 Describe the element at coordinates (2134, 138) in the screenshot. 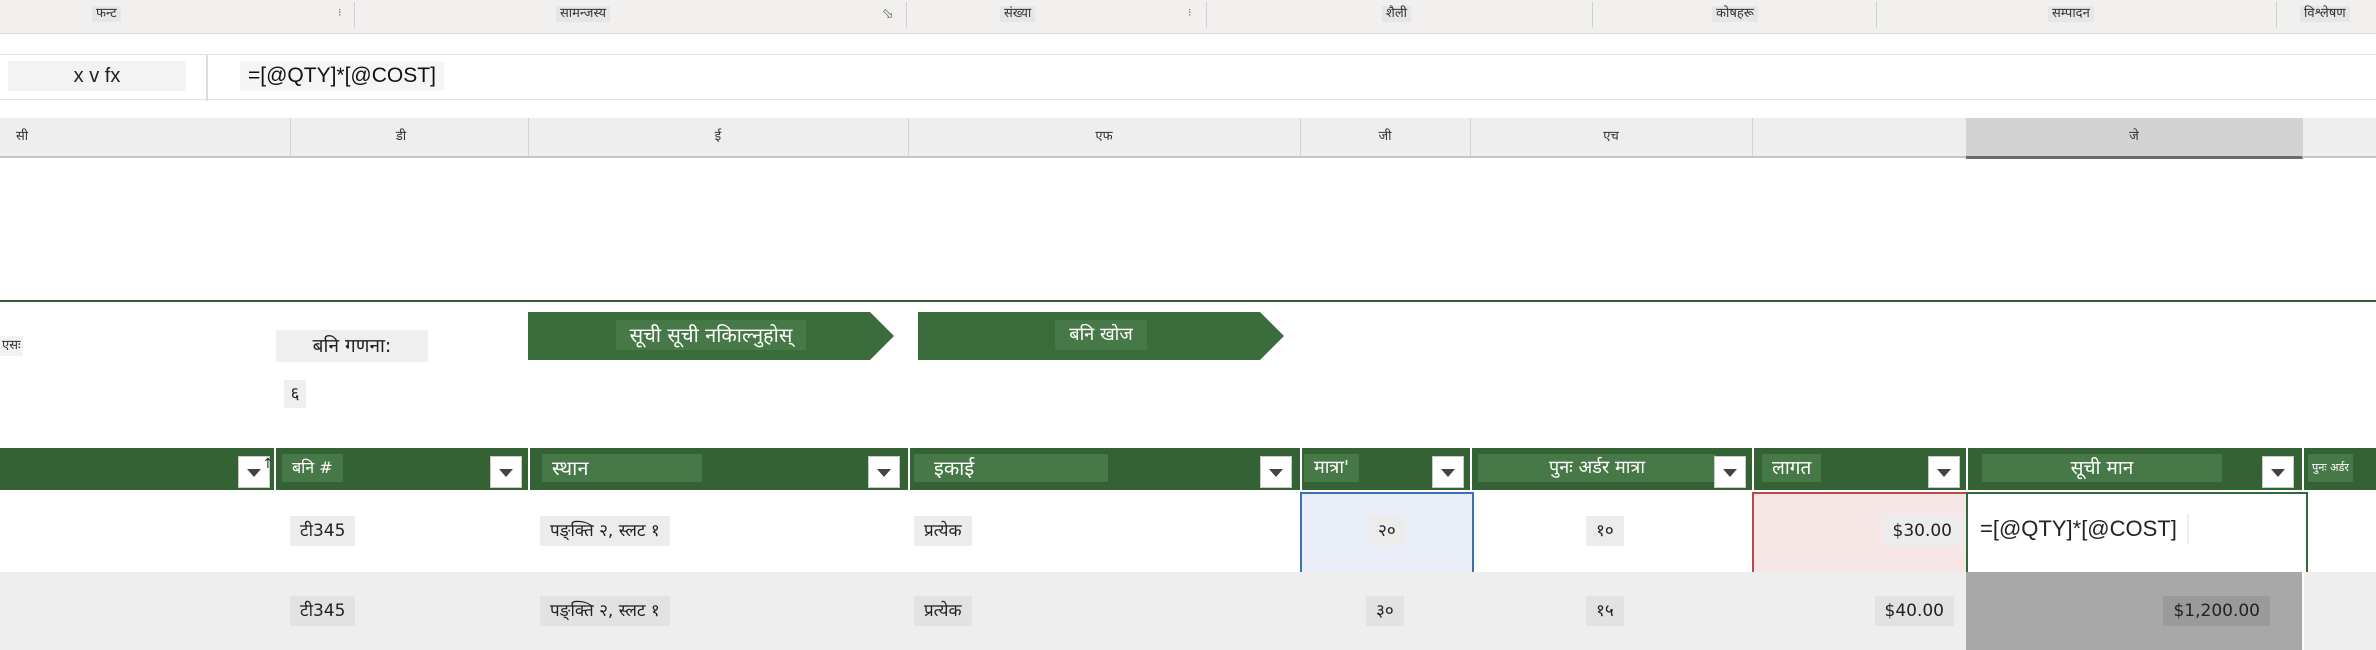

I see `column-header-j-selected: जे` at that location.